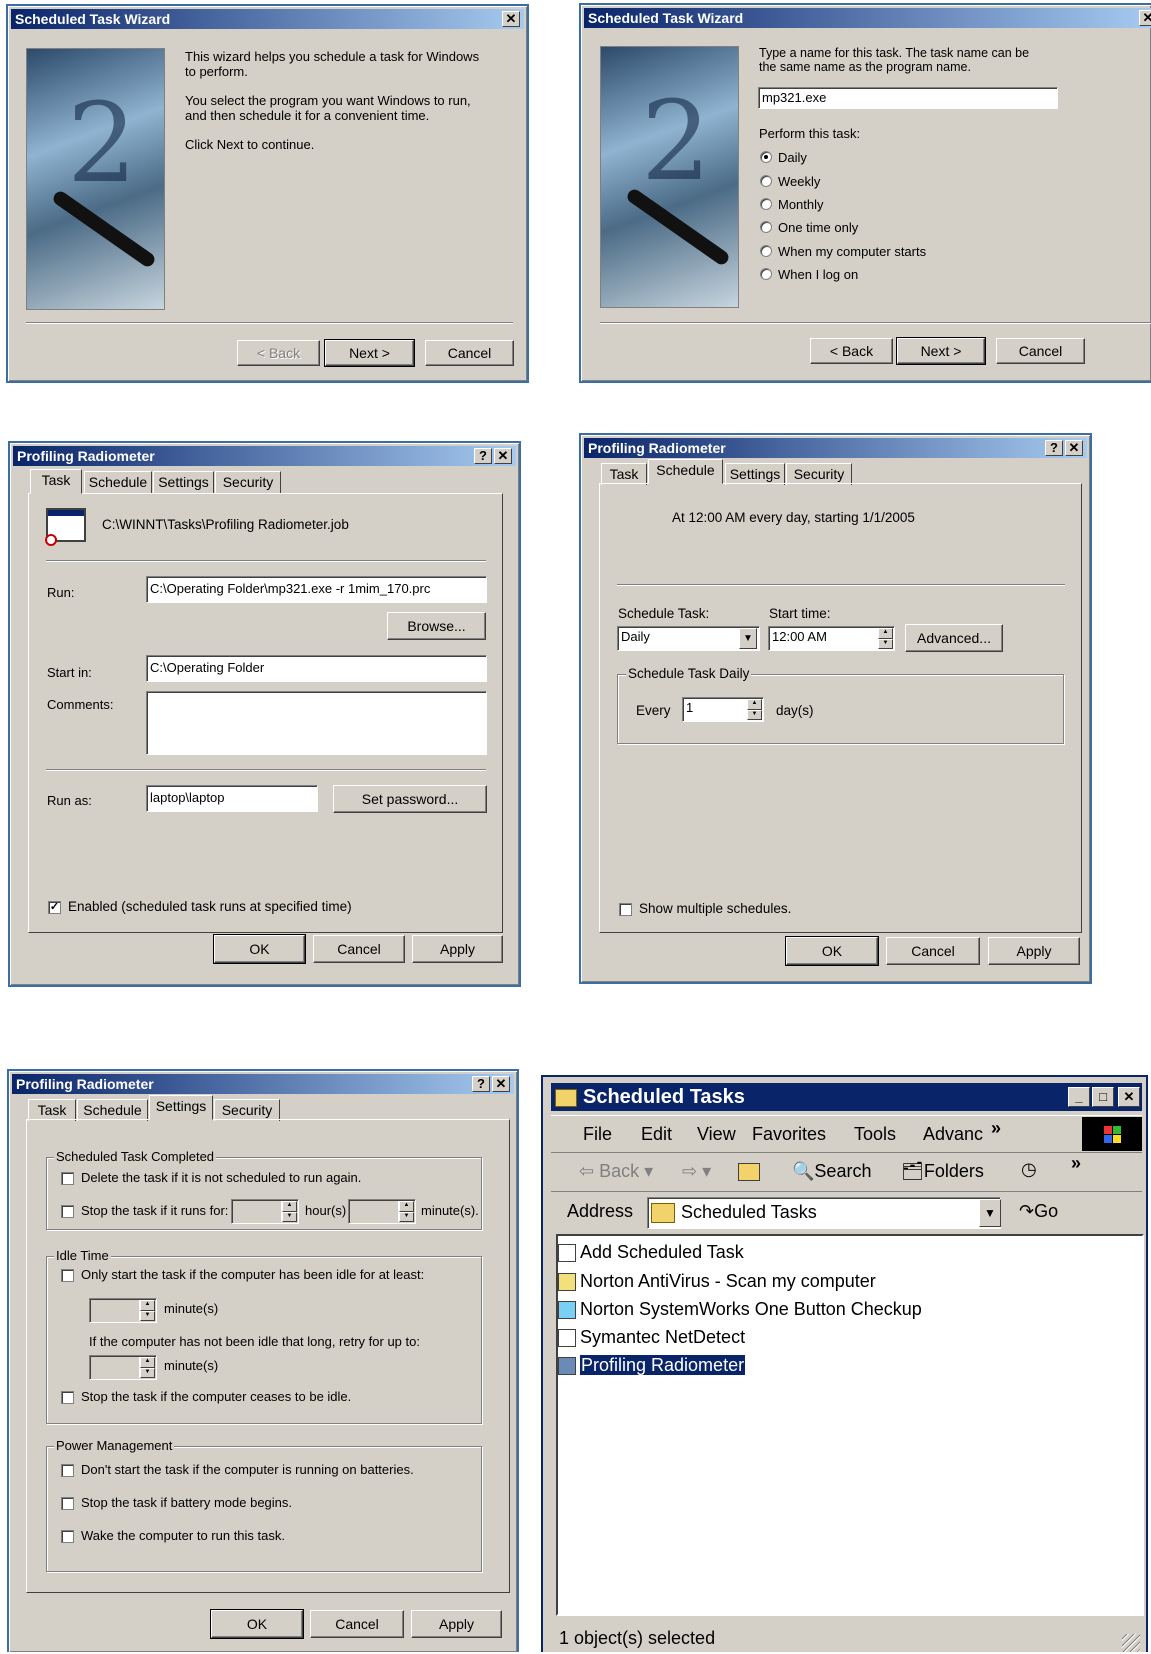  I want to click on add-task-icon, so click(567, 1253).